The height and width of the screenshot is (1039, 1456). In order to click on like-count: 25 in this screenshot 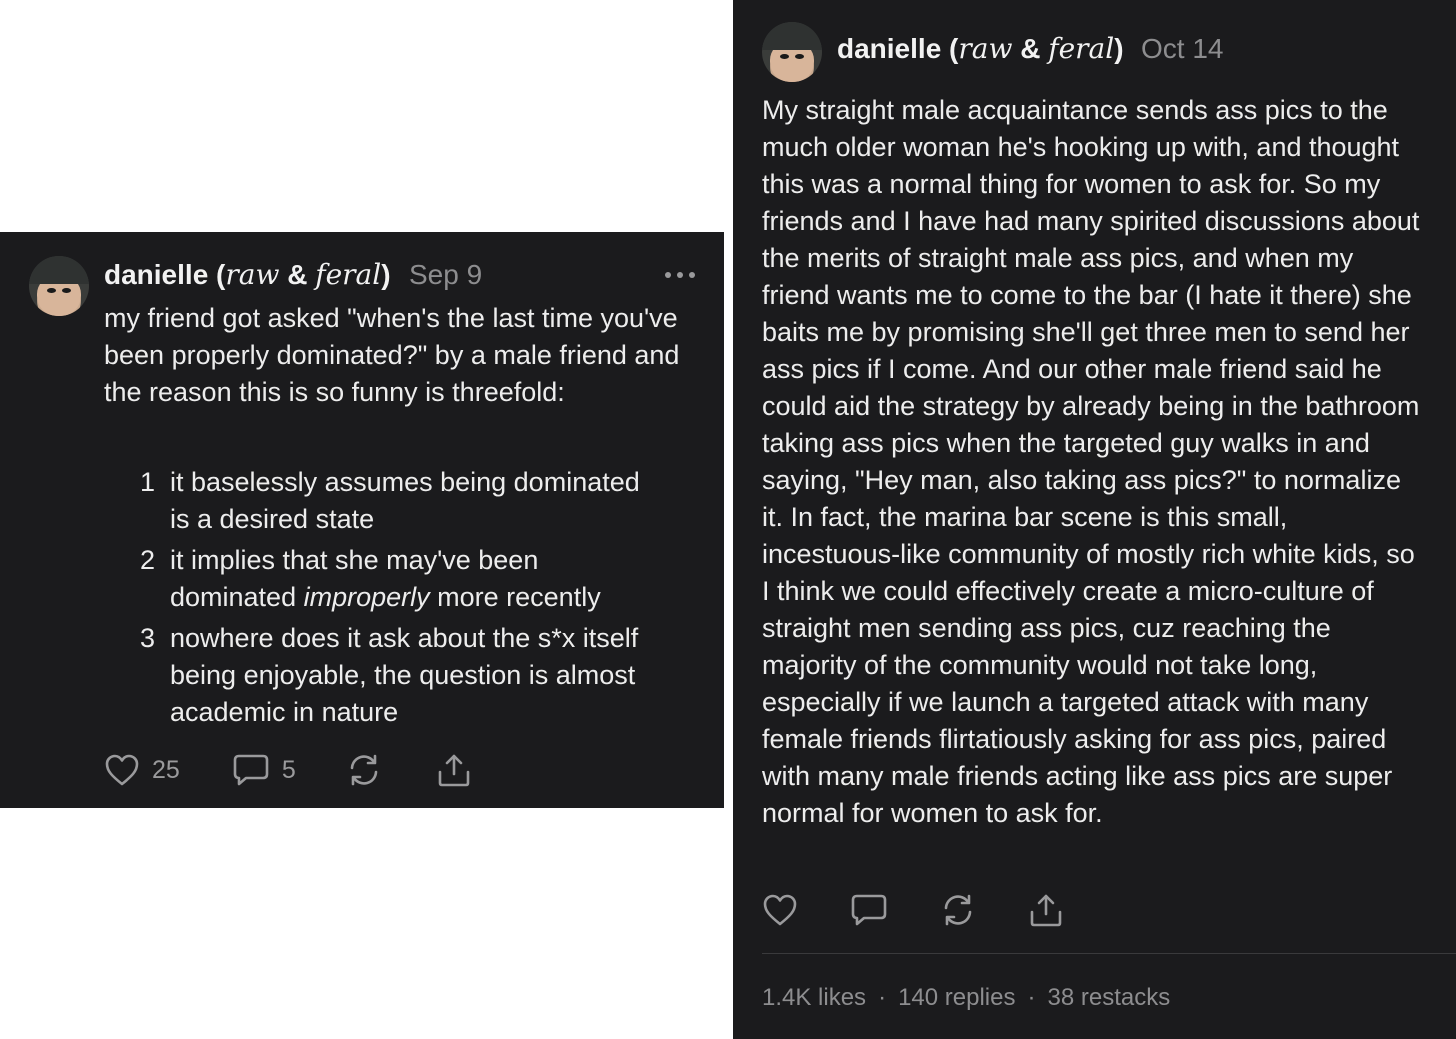, I will do `click(166, 769)`.